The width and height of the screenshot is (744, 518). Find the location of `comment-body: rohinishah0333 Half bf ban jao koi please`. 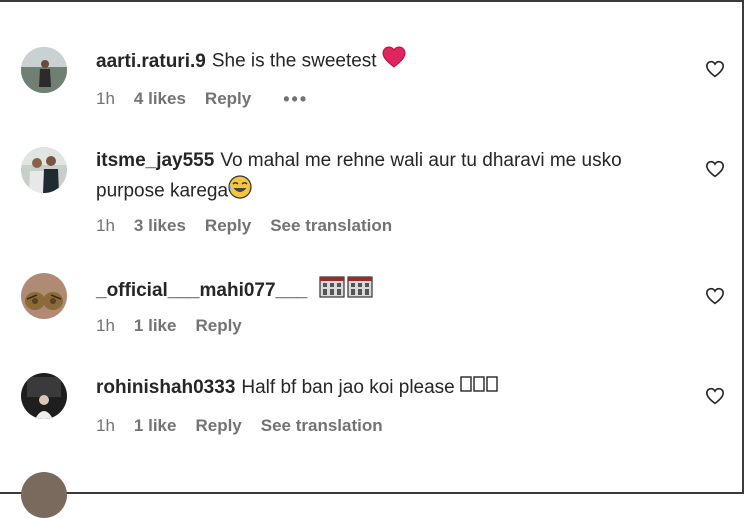

comment-body: rohinishah0333 Half bf ban jao koi please is located at coordinates (391, 388).